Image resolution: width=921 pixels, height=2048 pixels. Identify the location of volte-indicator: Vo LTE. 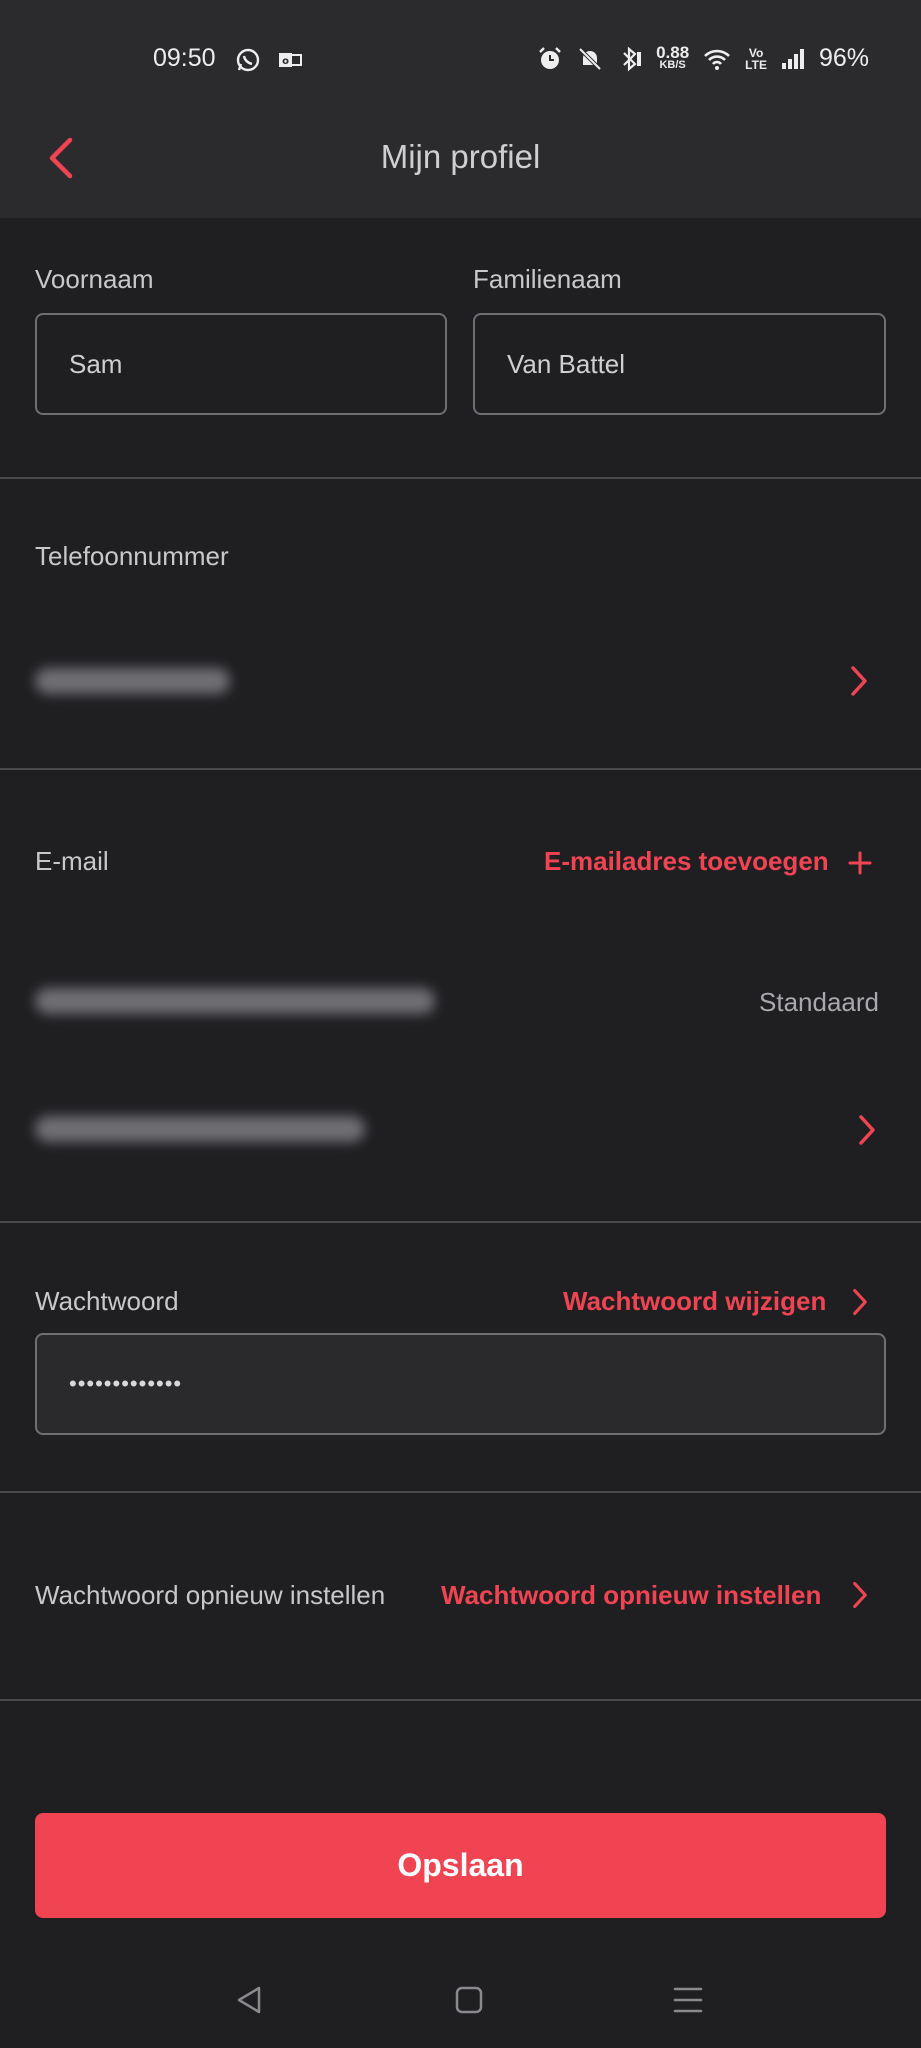
(756, 59).